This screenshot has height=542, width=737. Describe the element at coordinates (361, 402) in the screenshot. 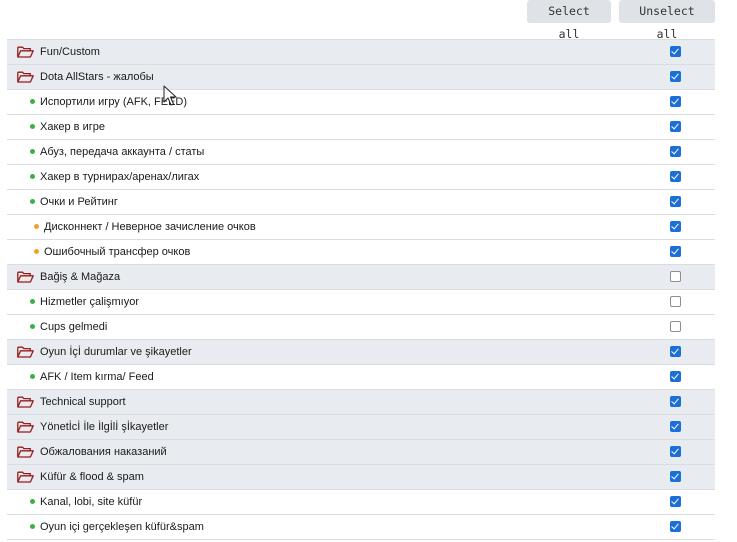

I see `category-group-row: Technical support` at that location.